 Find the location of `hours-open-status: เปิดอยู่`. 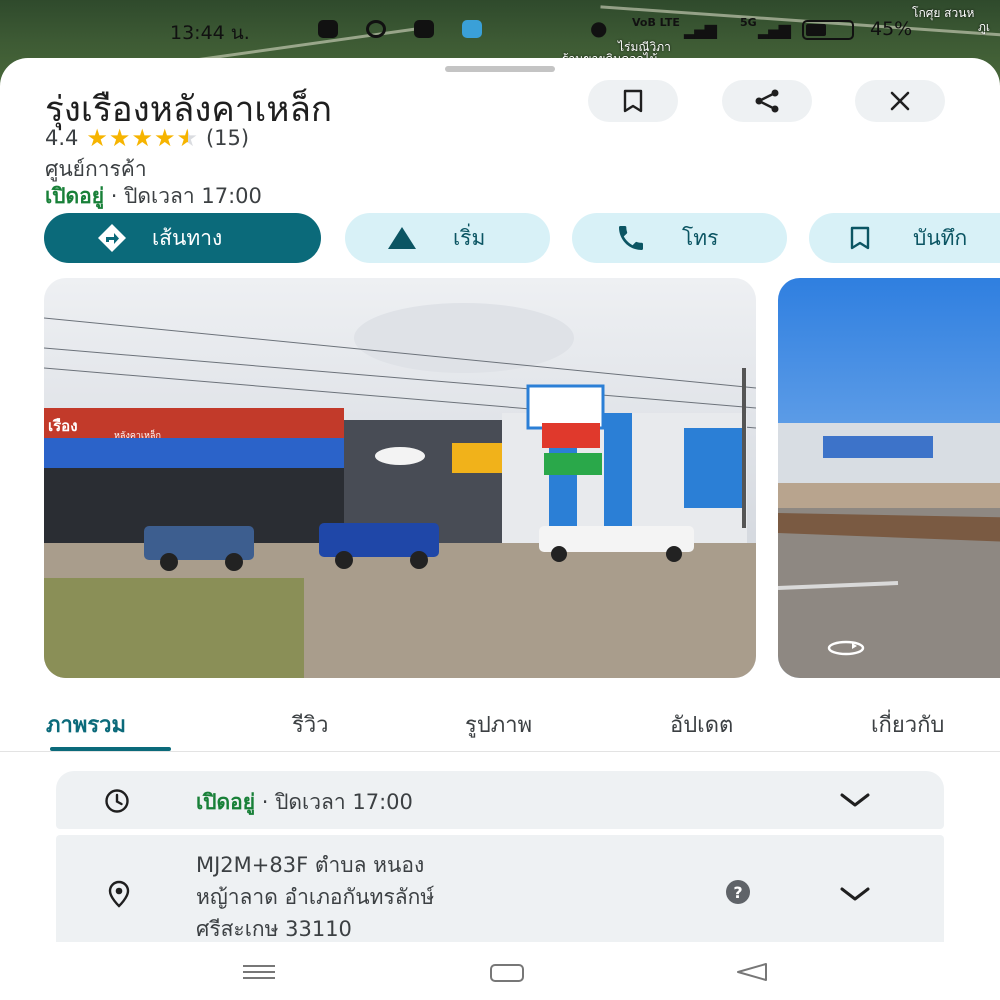

hours-open-status: เปิดอยู่ is located at coordinates (226, 802).